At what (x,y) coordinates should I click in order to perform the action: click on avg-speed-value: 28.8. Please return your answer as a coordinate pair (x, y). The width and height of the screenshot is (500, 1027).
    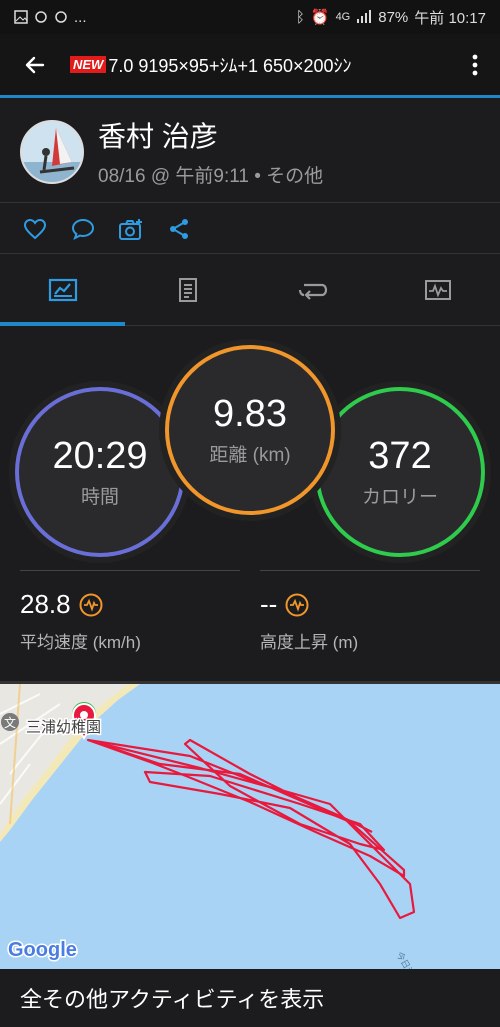
    Looking at the image, I should click on (45, 604).